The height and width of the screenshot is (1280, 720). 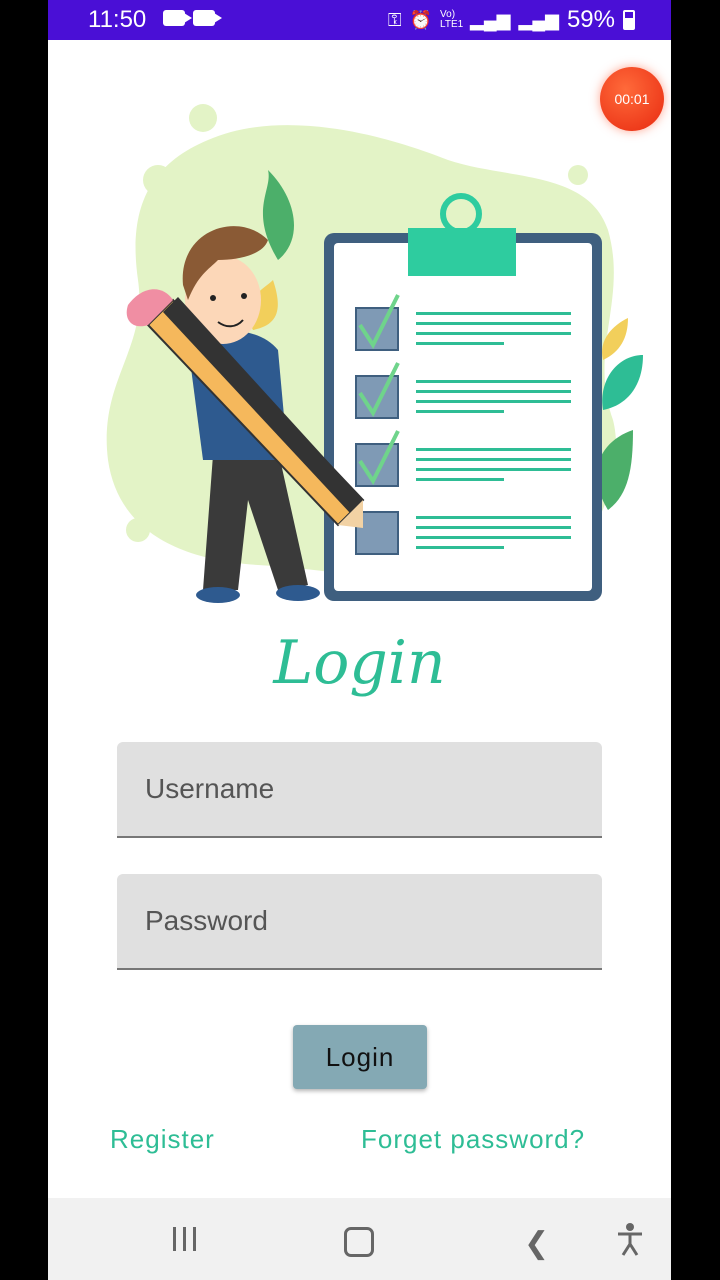 I want to click on key-icon: ⚿, so click(x=394, y=19).